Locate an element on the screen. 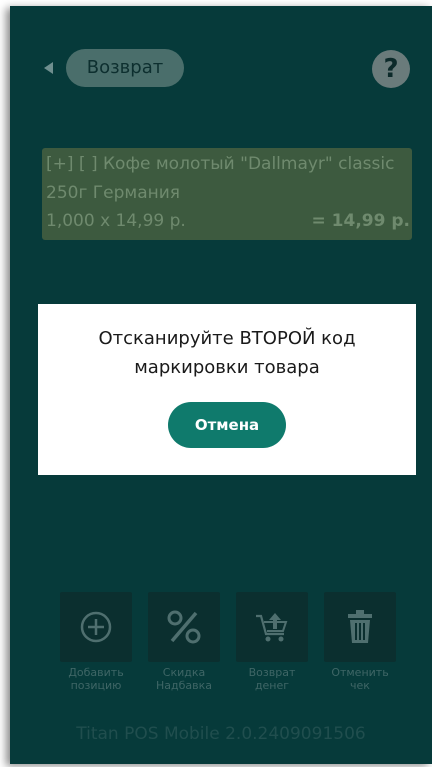 The width and height of the screenshot is (432, 767). discount-action: Скидка Надбавка is located at coordinates (184, 642).